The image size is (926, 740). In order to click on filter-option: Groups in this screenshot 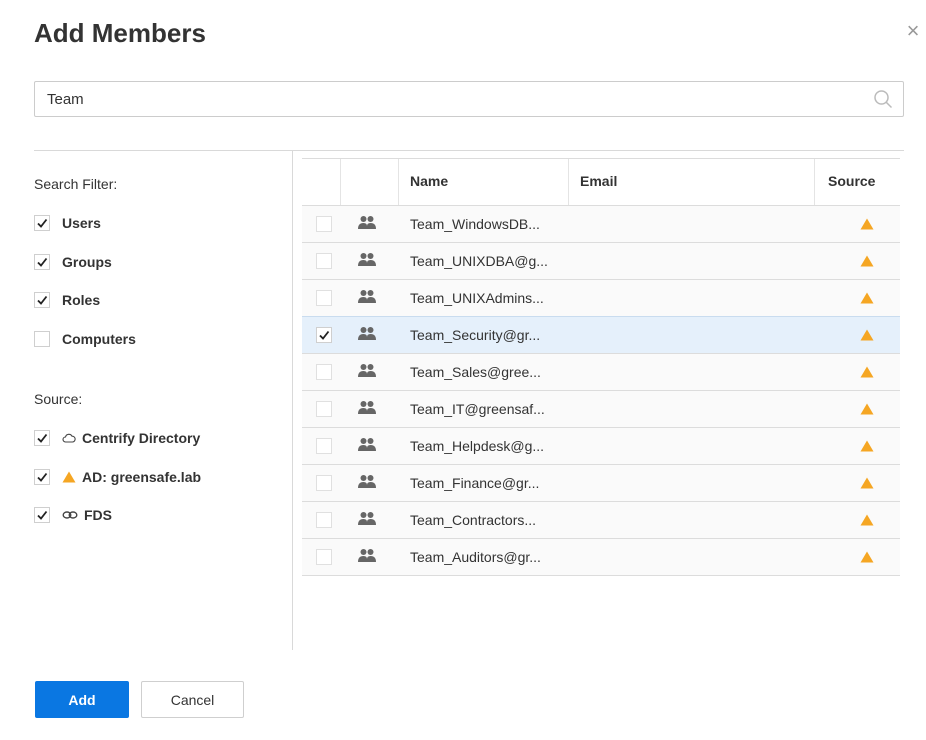, I will do `click(73, 262)`.